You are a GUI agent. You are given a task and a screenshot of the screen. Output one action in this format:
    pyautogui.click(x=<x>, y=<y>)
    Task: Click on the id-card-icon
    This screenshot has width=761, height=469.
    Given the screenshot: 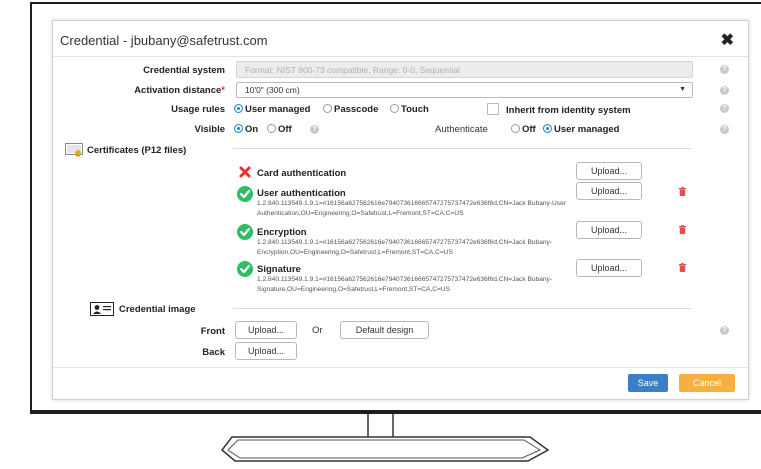 What is the action you would take?
    pyautogui.click(x=102, y=309)
    